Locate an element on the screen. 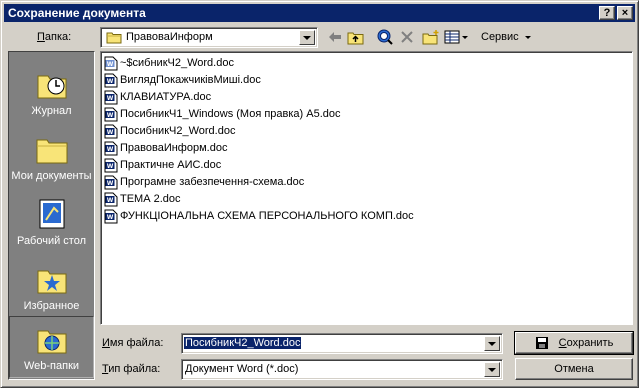 The width and height of the screenshot is (639, 388). tools-menu: Сервис is located at coordinates (506, 37).